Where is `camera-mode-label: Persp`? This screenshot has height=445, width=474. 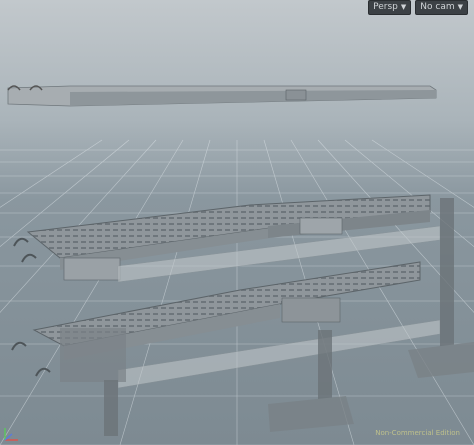 camera-mode-label: Persp is located at coordinates (385, 7).